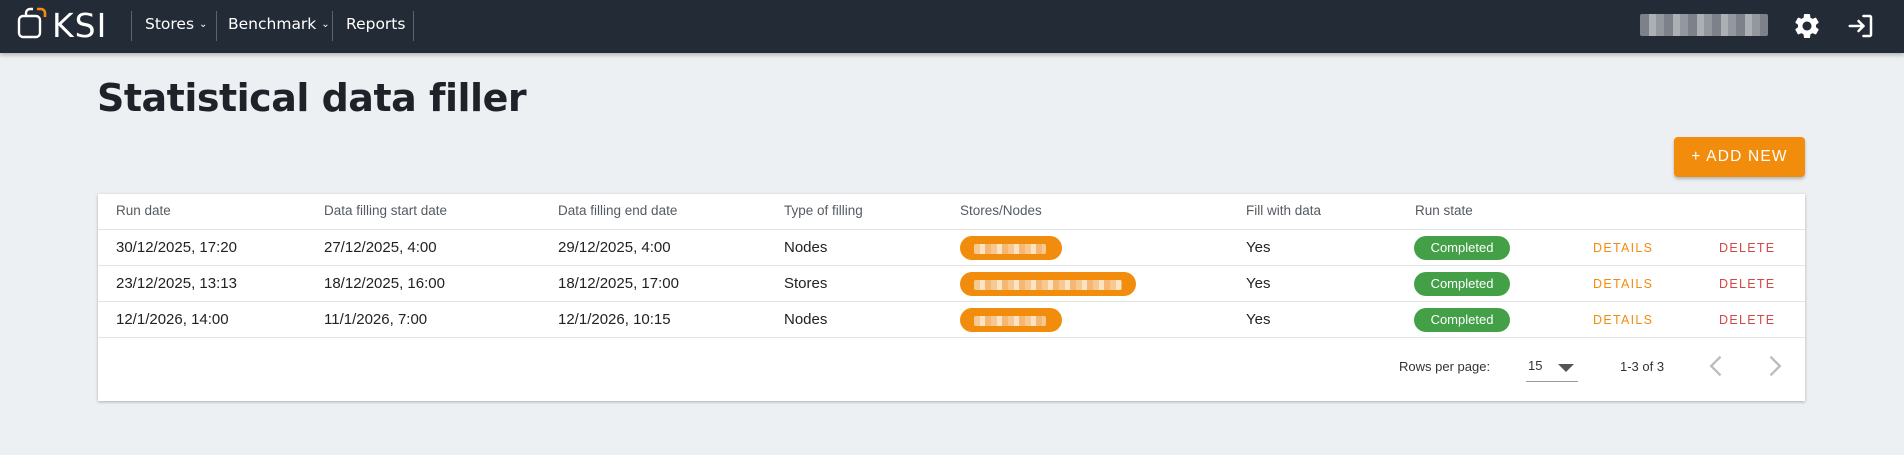 This screenshot has height=455, width=1904. Describe the element at coordinates (952, 26) in the screenshot. I see `top-navigation-bar: KSI Stores ⌄ Benchmark ⌄ Reports` at that location.